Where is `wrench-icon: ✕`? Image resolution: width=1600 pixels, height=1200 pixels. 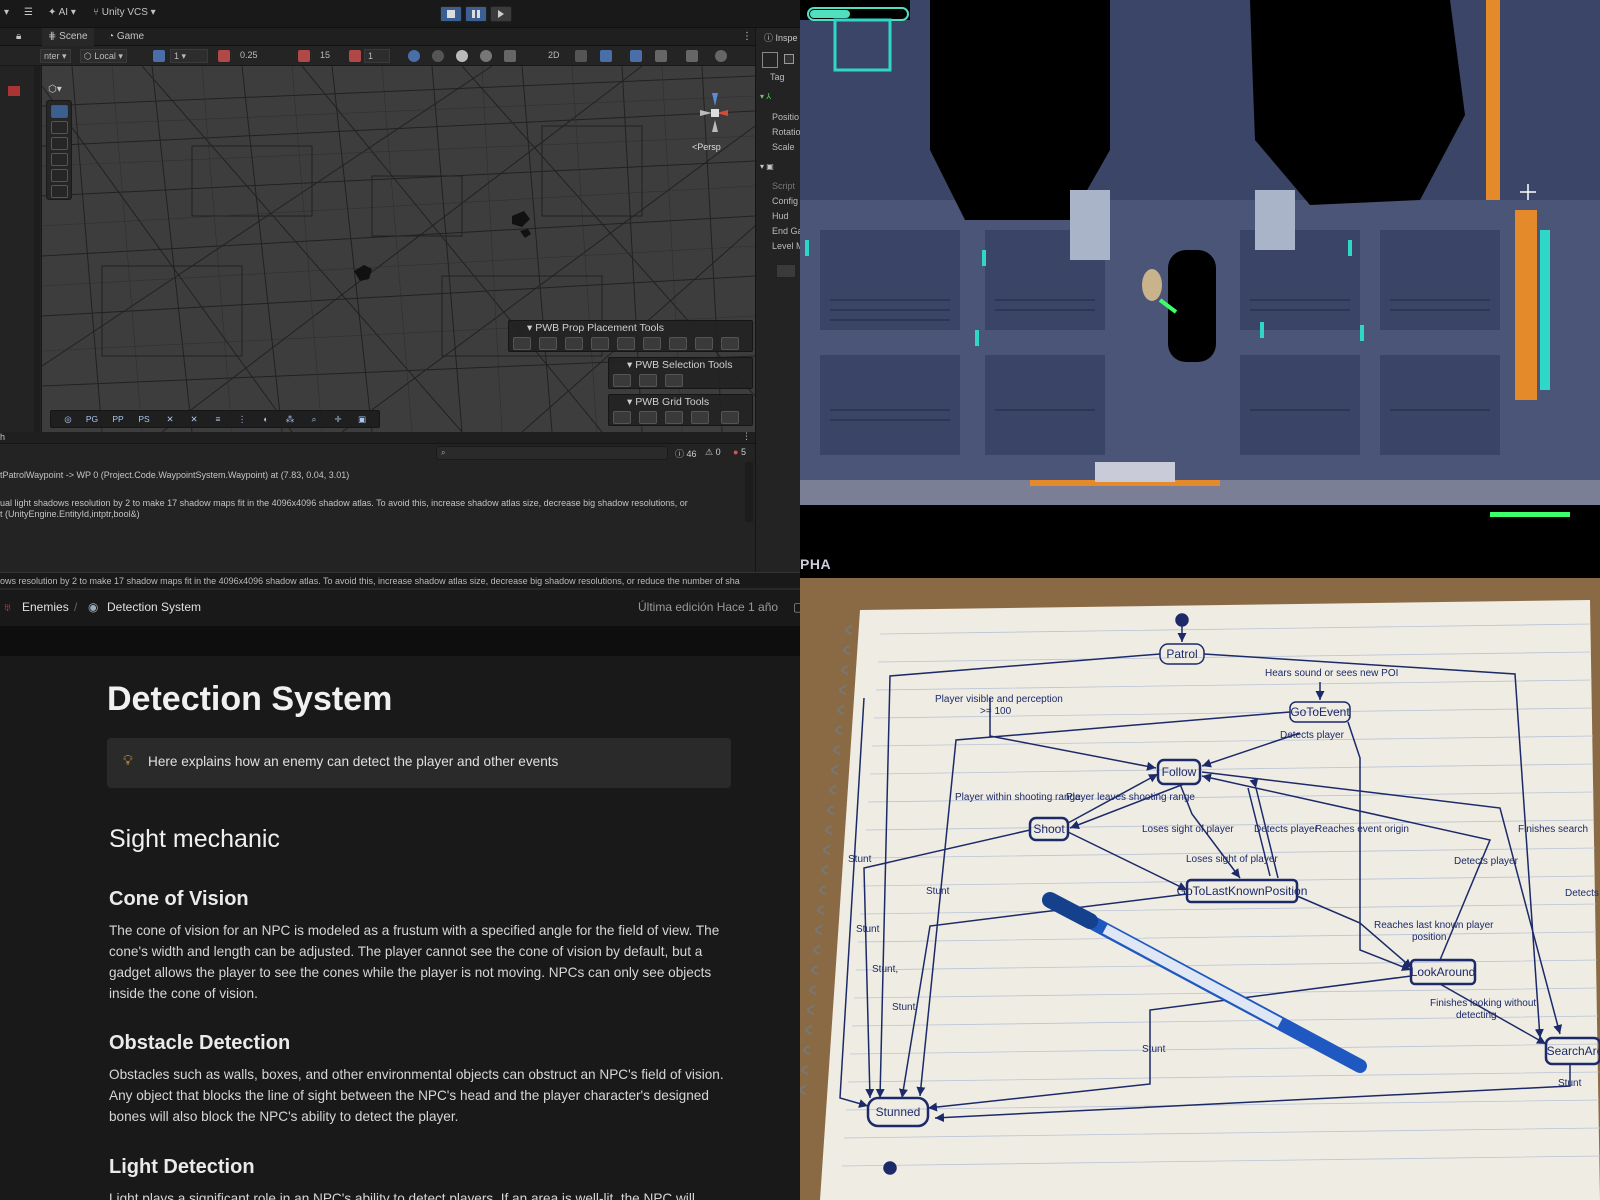 wrench-icon: ✕ is located at coordinates (170, 419).